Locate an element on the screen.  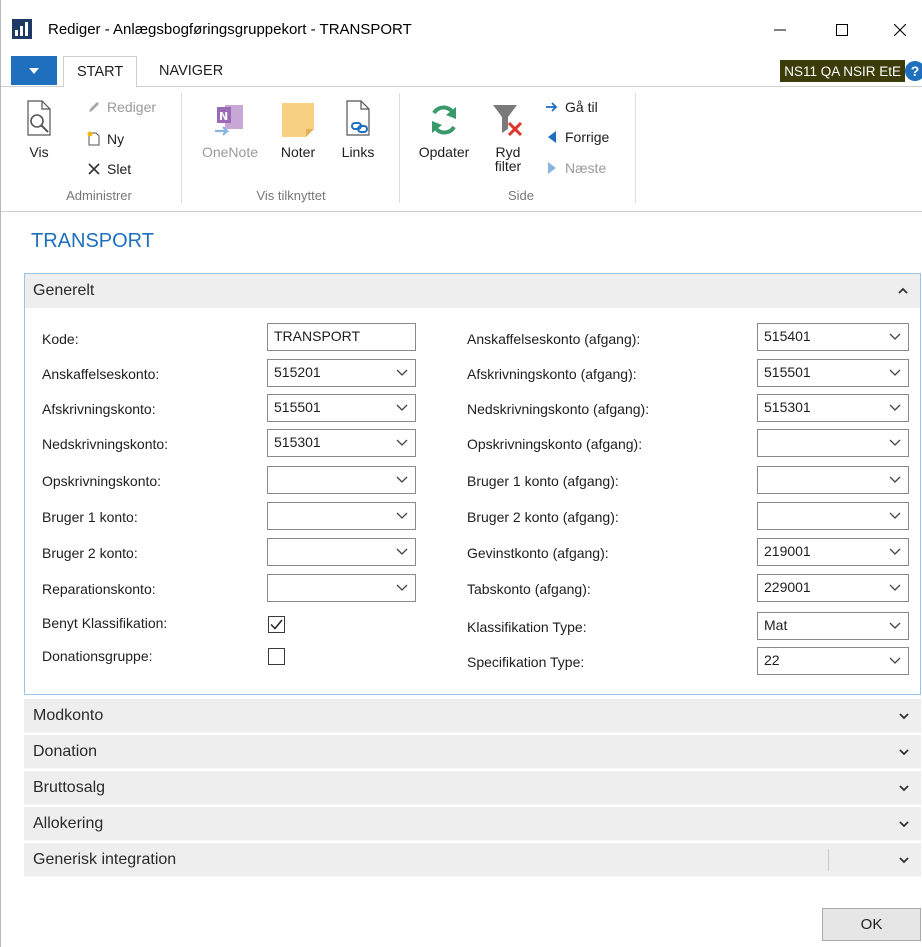
nedskrivningskonto-field: 515301 is located at coordinates (341, 443).